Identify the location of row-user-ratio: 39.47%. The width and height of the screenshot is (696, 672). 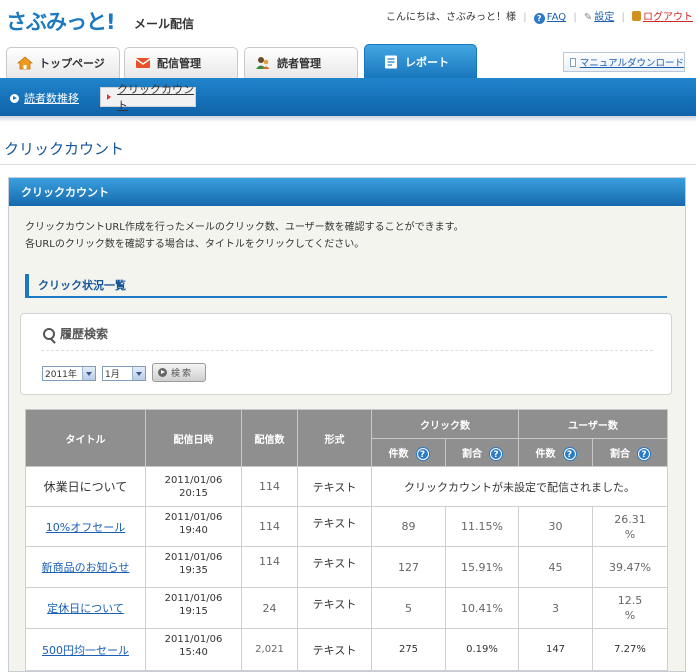
(630, 567).